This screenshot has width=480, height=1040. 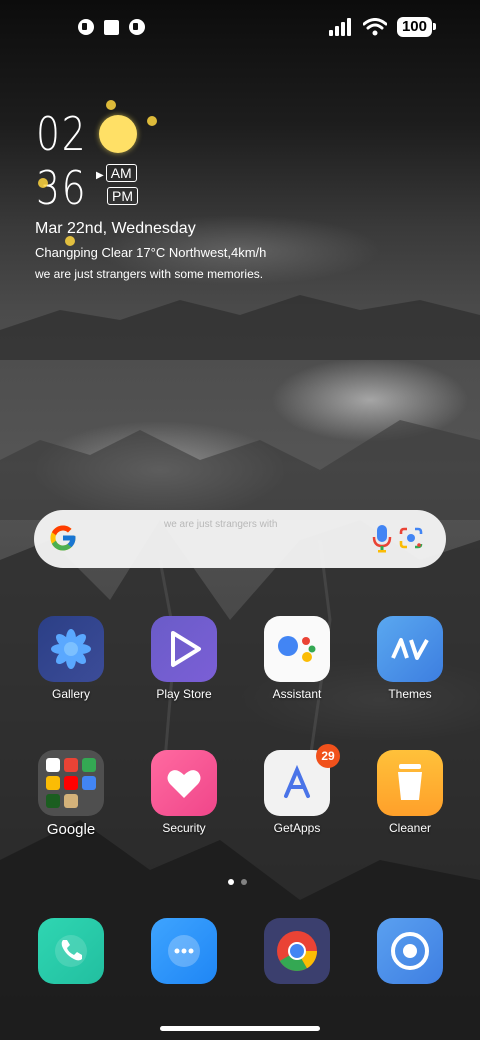 What do you see at coordinates (71, 801) in the screenshot?
I see `files-icon` at bounding box center [71, 801].